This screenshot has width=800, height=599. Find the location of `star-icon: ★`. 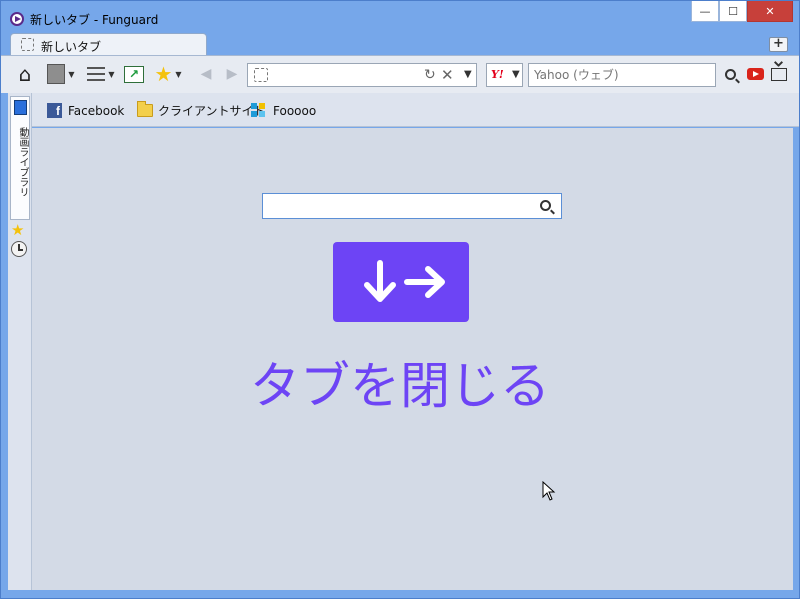

star-icon: ★ is located at coordinates (163, 74).